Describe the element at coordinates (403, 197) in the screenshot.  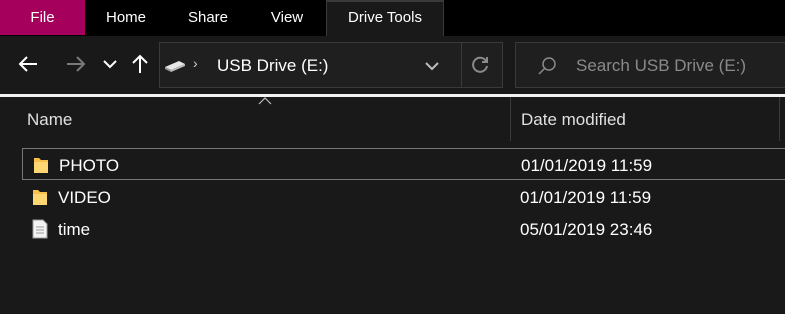
I see `file-row-video: VIDEO 01/01/2019 11:59` at that location.